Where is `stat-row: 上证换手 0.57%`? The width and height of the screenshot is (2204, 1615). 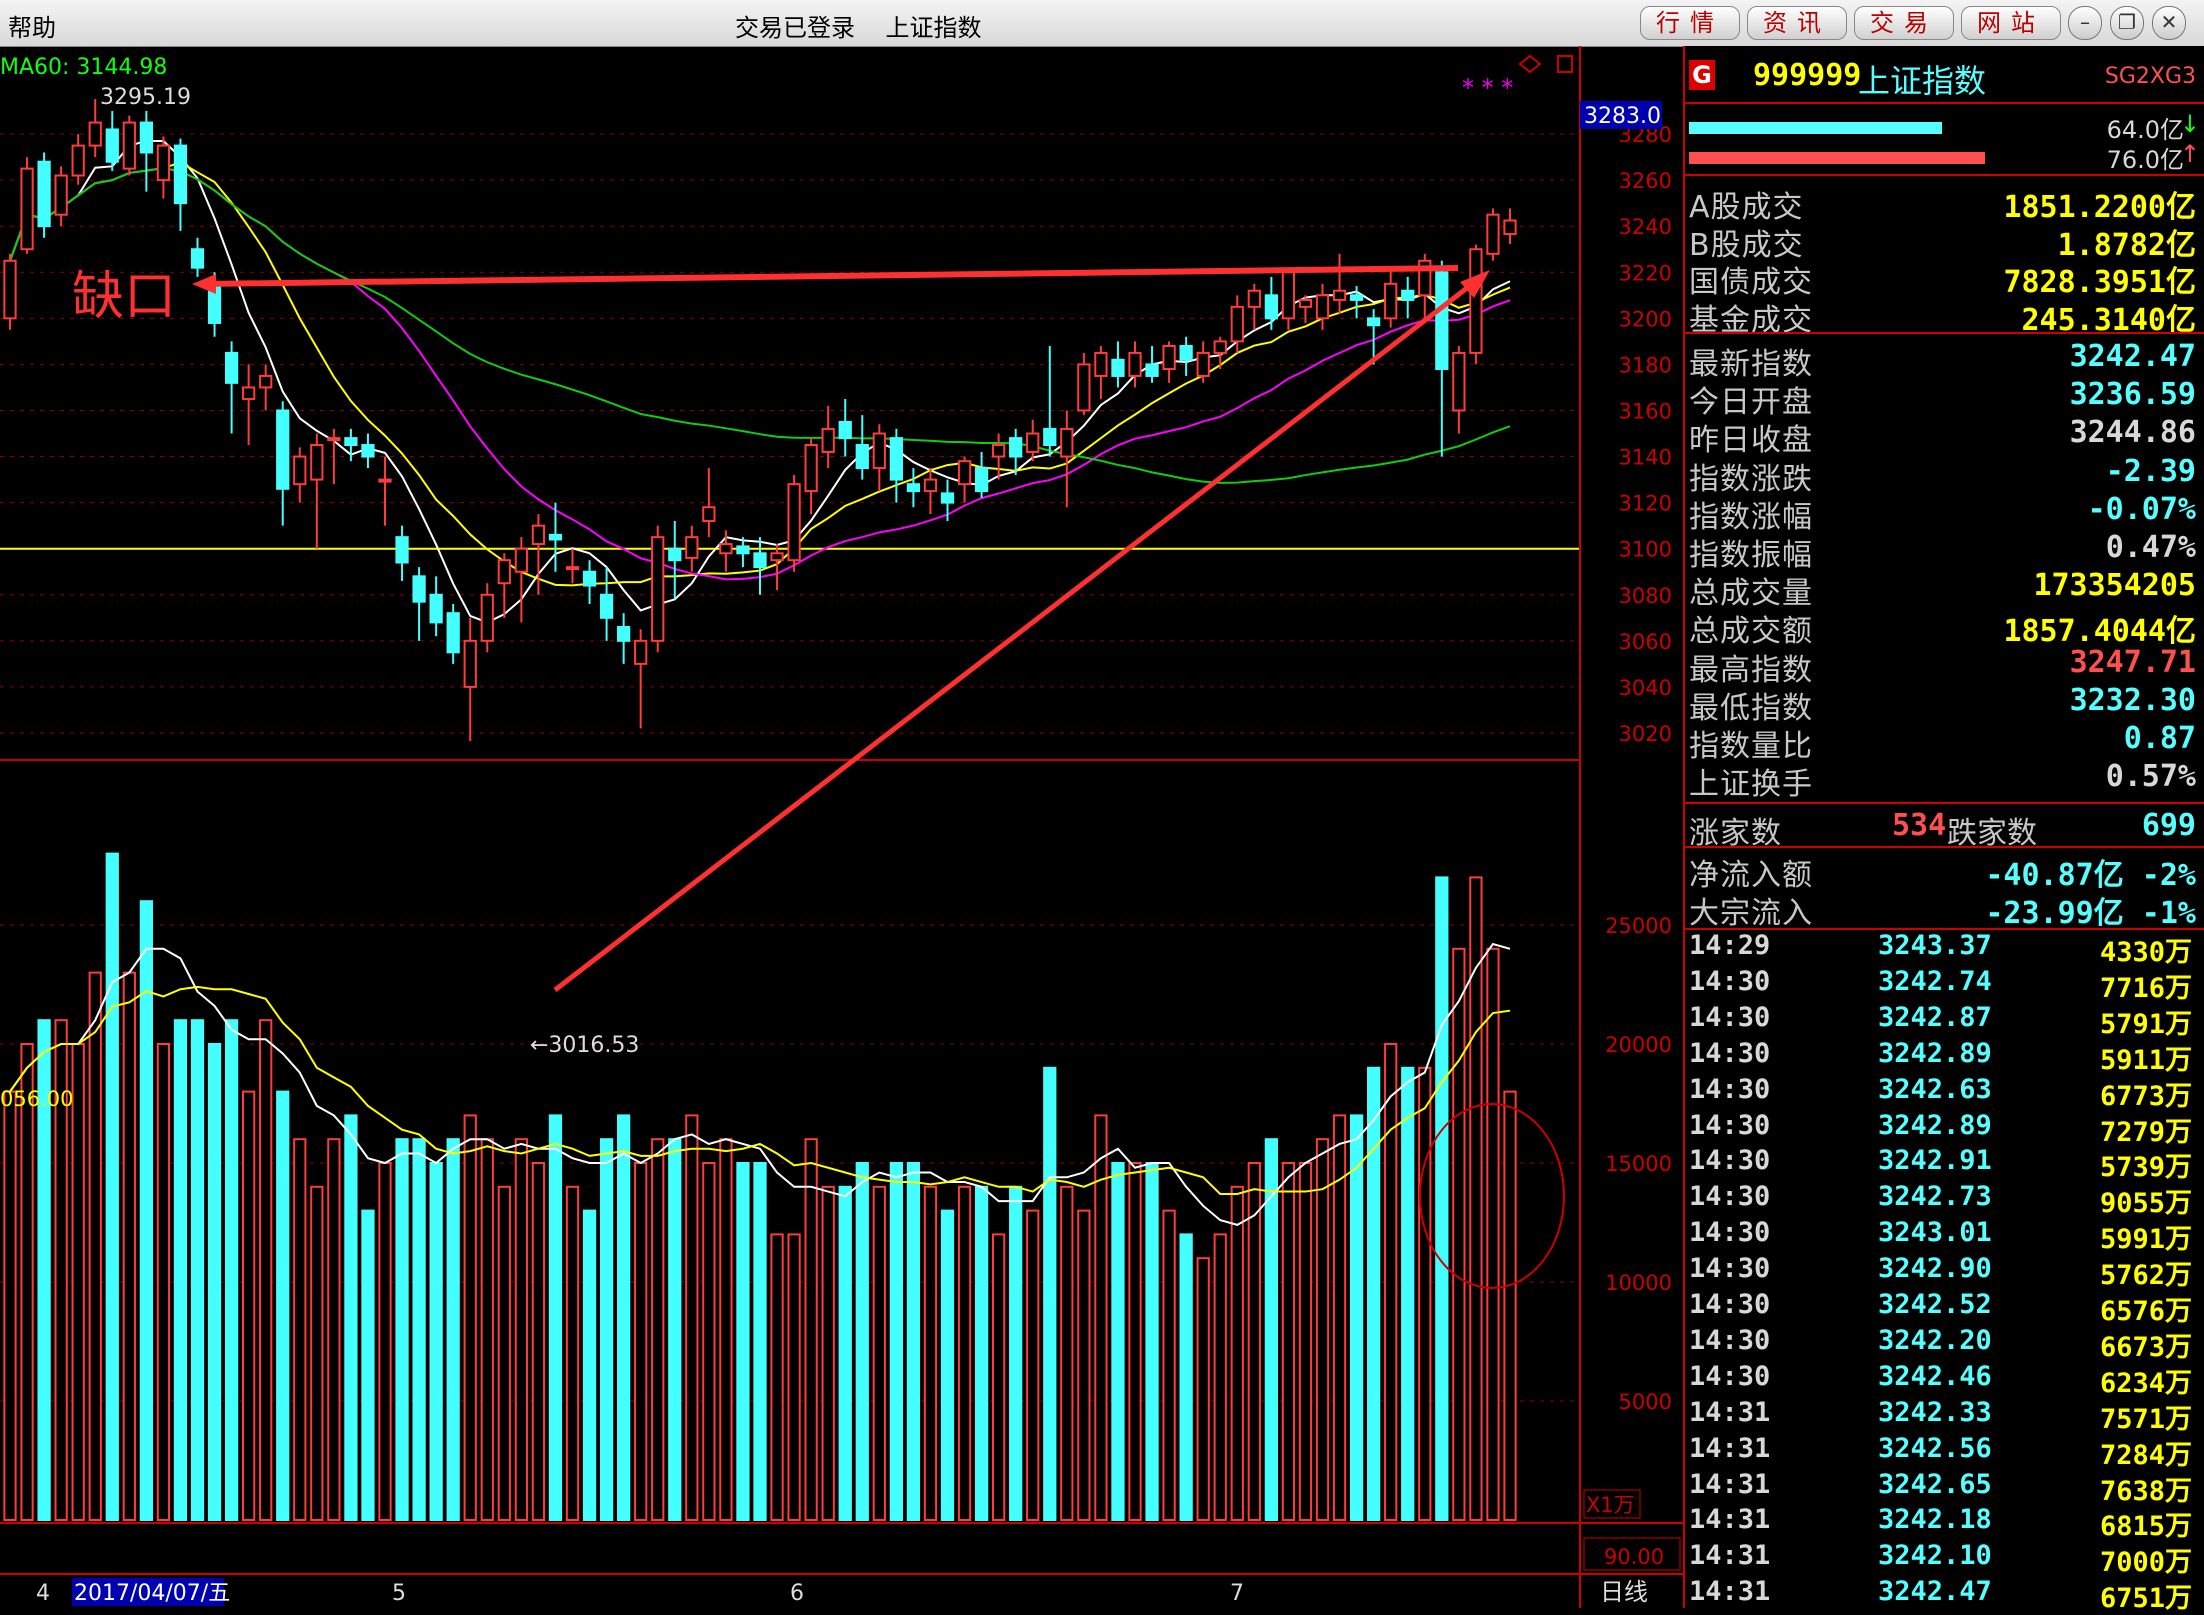 stat-row: 上证换手 0.57% is located at coordinates (1944, 780).